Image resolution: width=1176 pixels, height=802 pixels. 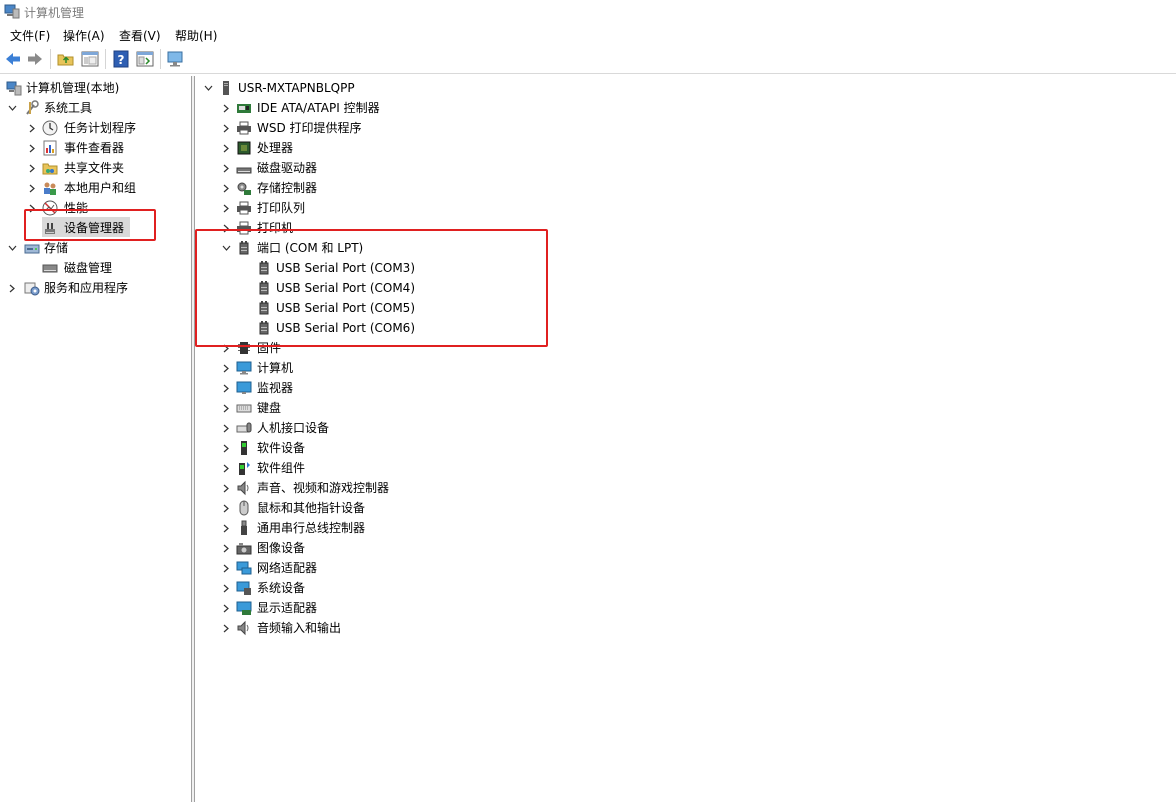 I want to click on storage-controller-icon, so click(x=244, y=188).